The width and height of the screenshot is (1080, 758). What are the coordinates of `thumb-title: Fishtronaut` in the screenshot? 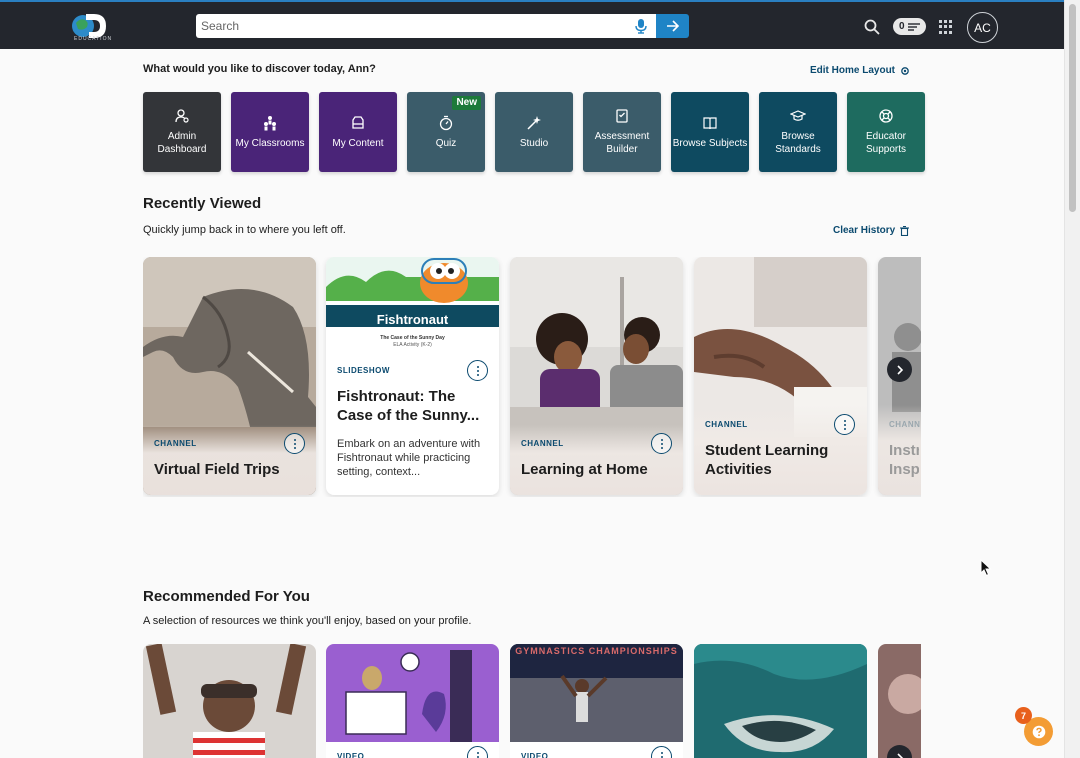 It's located at (412, 319).